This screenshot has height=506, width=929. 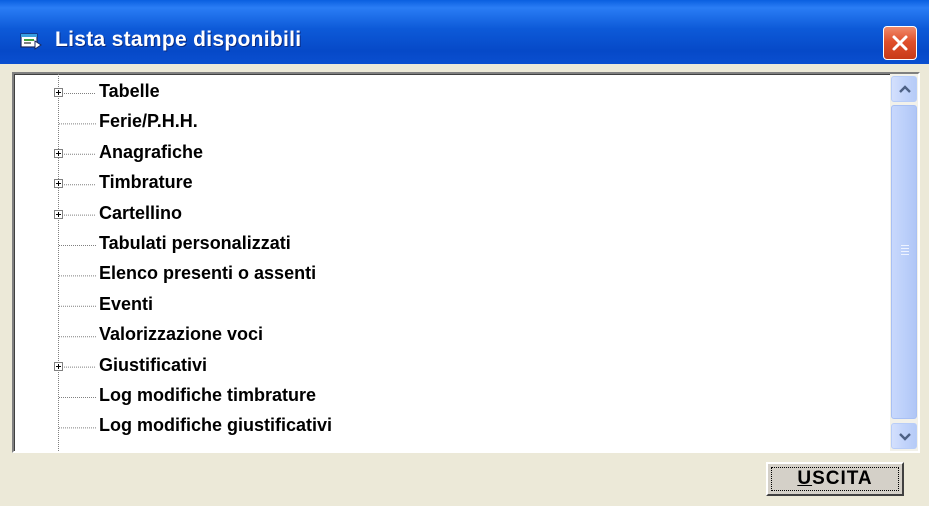 What do you see at coordinates (31, 41) in the screenshot?
I see `window-app-icon` at bounding box center [31, 41].